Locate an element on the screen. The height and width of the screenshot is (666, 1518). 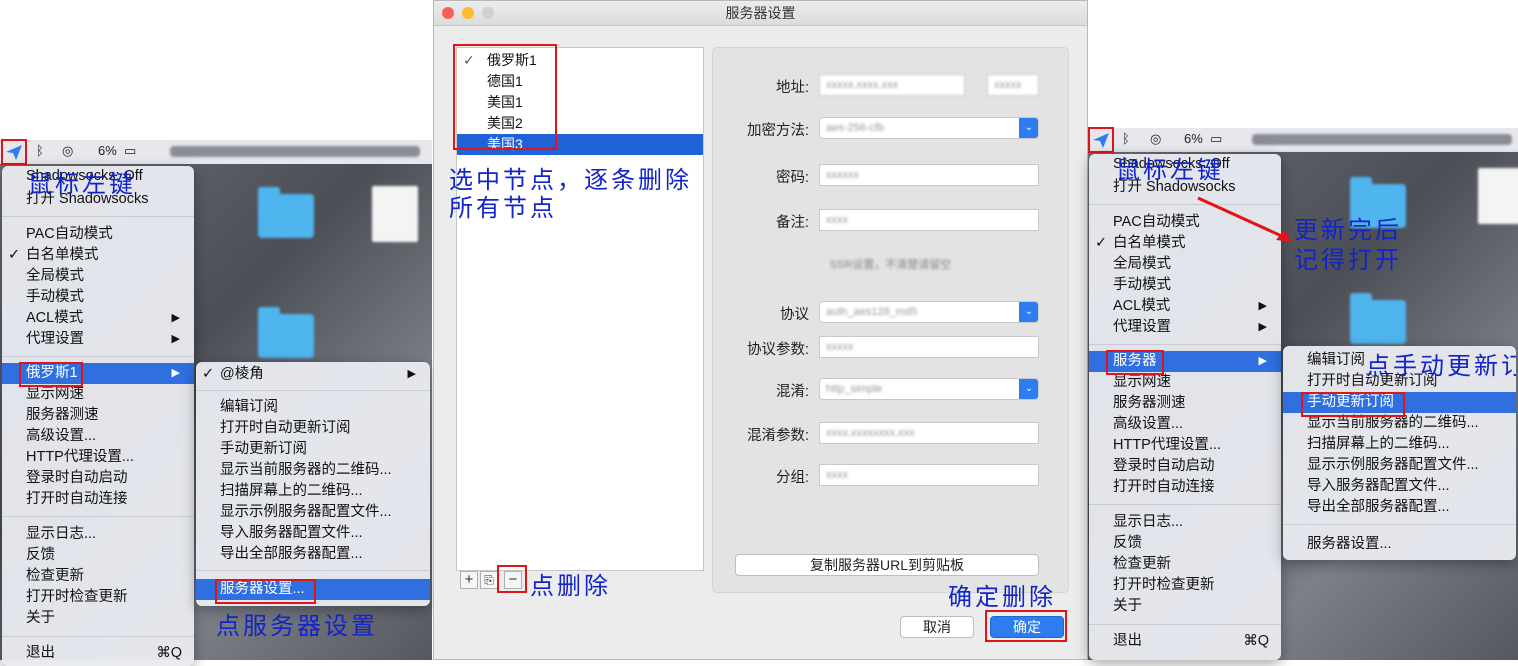
close-window-button is located at coordinates (448, 13).